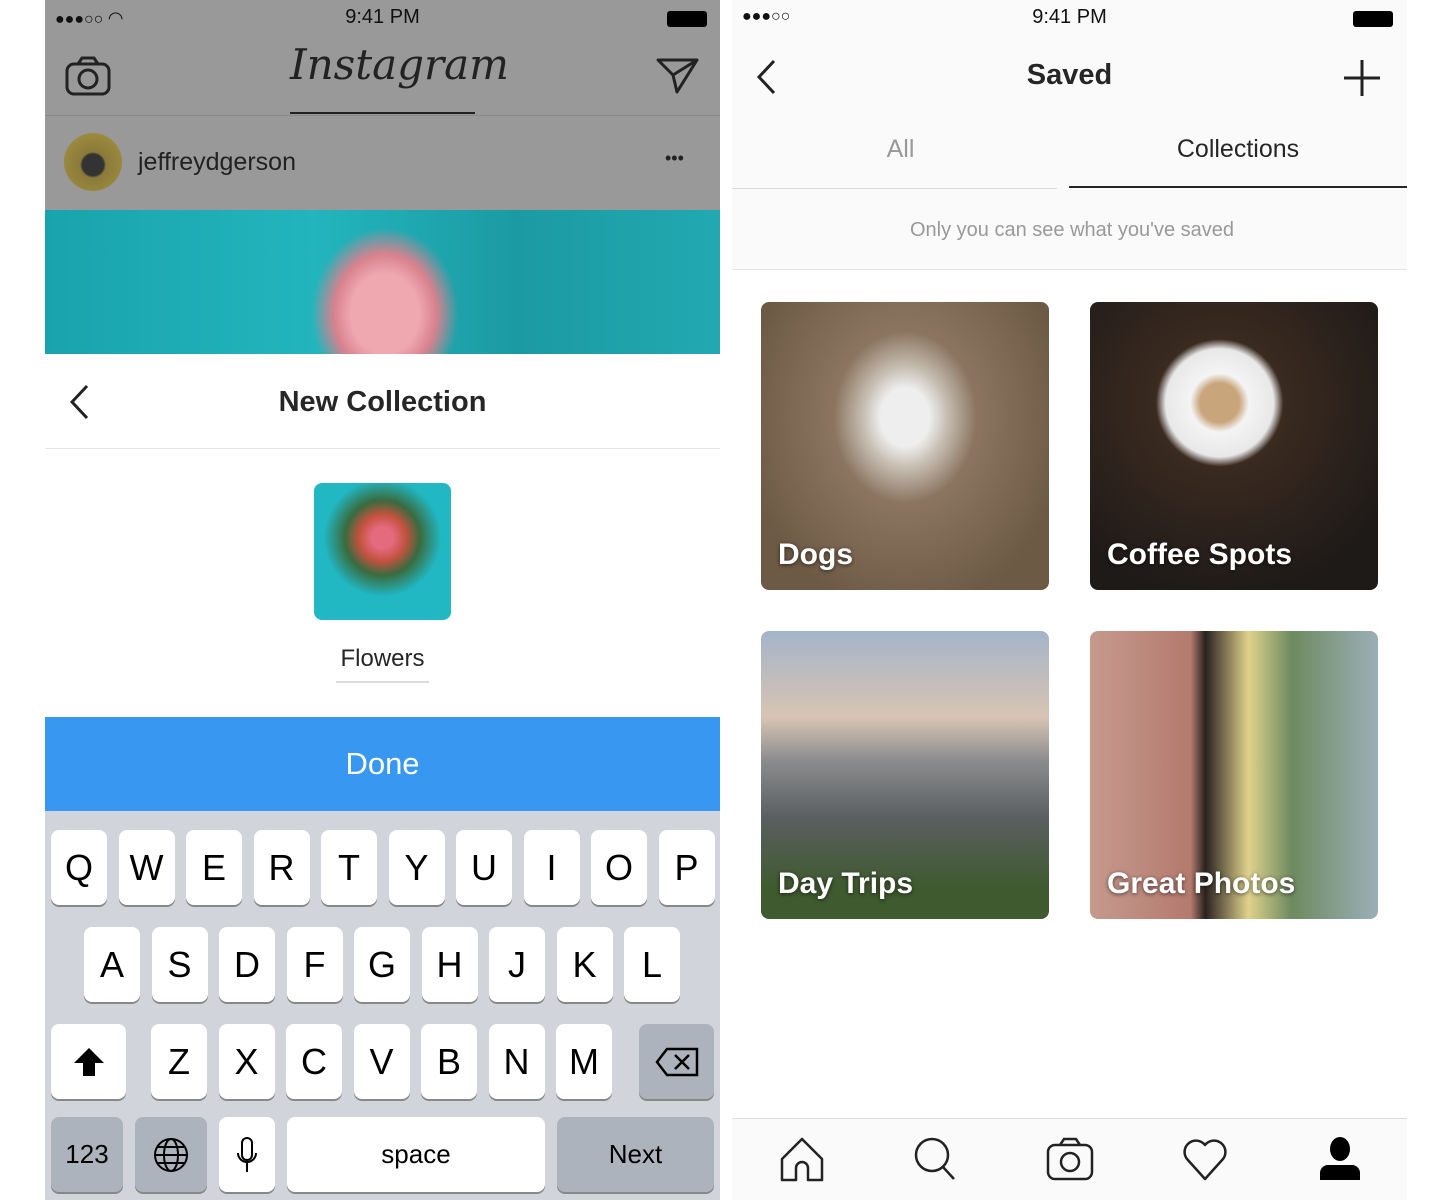 The image size is (1456, 1200). I want to click on space-key: space, so click(416, 1154).